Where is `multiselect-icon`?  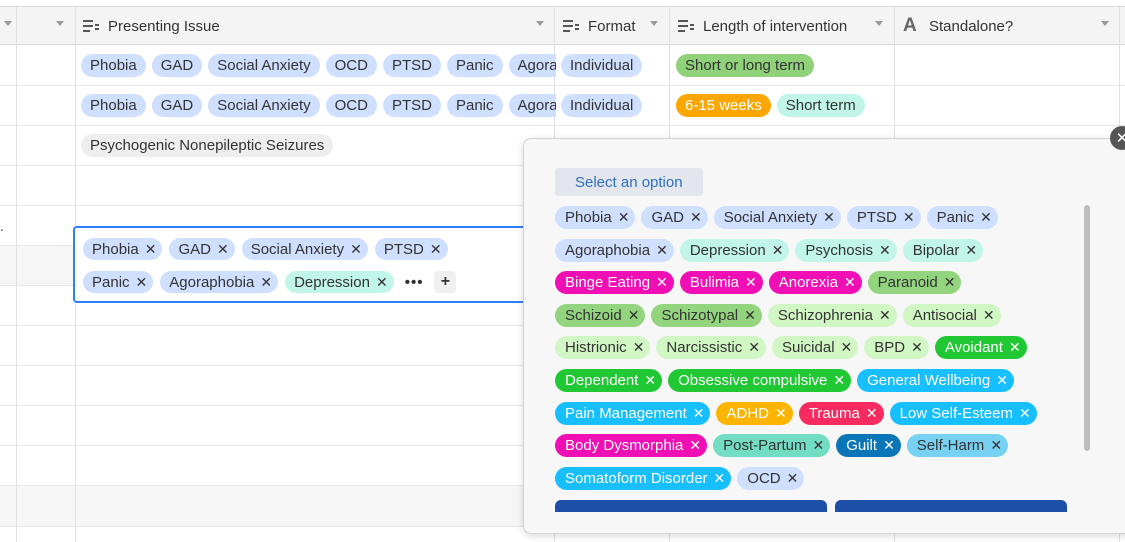
multiselect-icon is located at coordinates (92, 26).